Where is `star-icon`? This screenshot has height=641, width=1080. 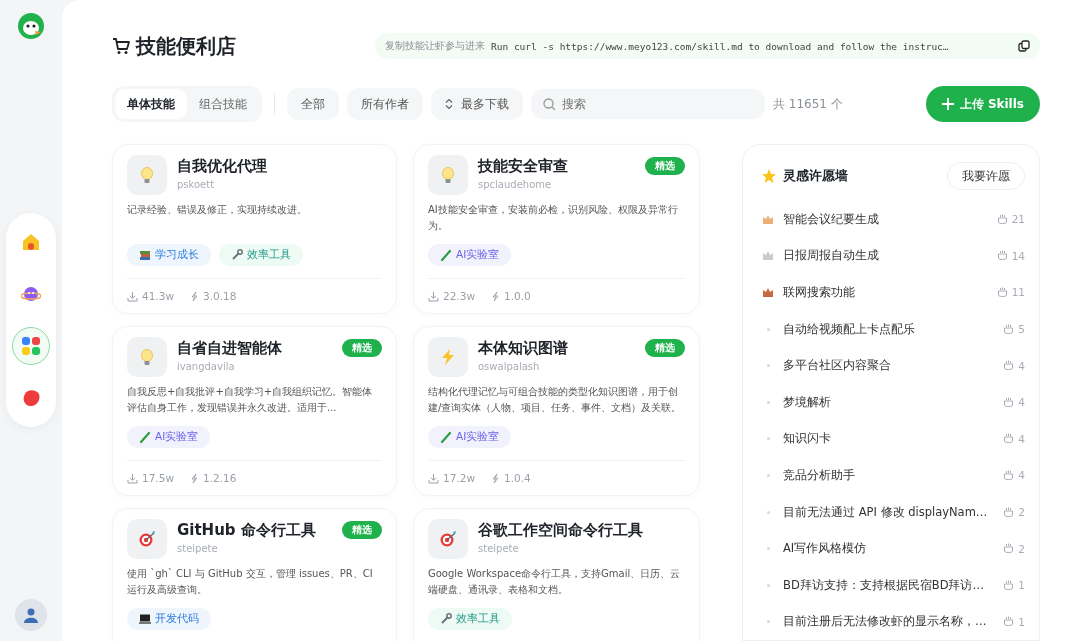 star-icon is located at coordinates (769, 176).